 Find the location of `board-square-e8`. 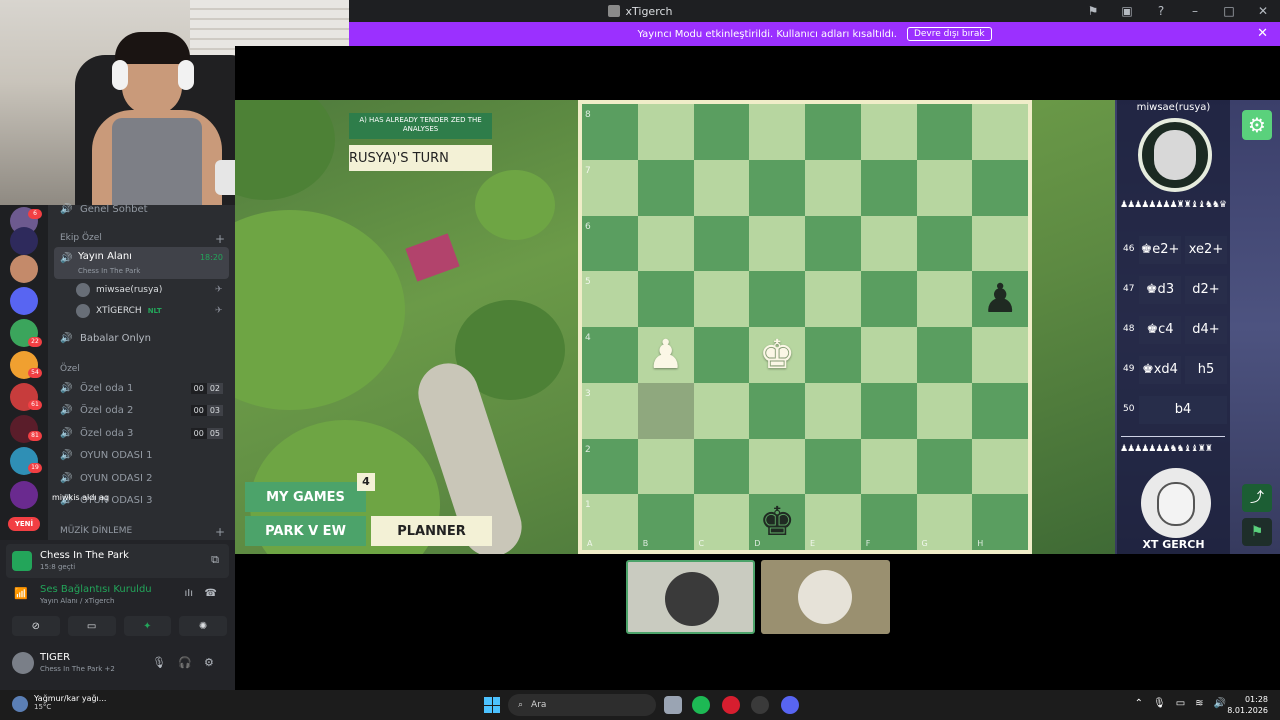

board-square-e8 is located at coordinates (833, 132).